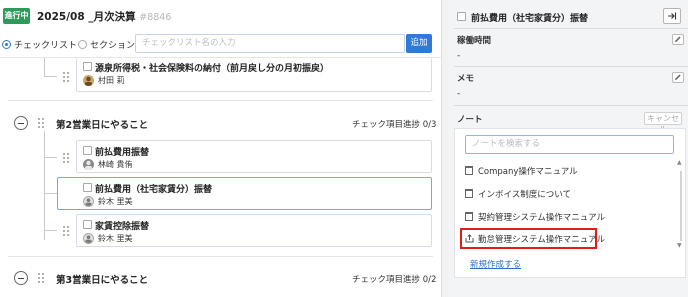 This screenshot has width=688, height=297. I want to click on edit-memo-button, so click(678, 77).